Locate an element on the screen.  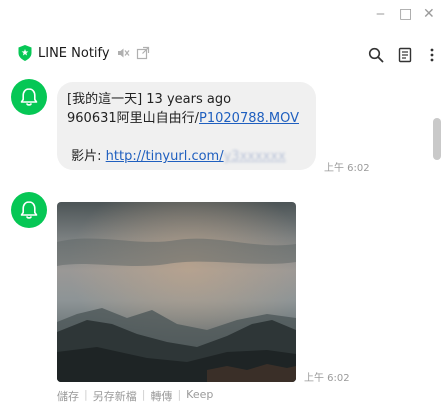
more-icon is located at coordinates (432, 55).